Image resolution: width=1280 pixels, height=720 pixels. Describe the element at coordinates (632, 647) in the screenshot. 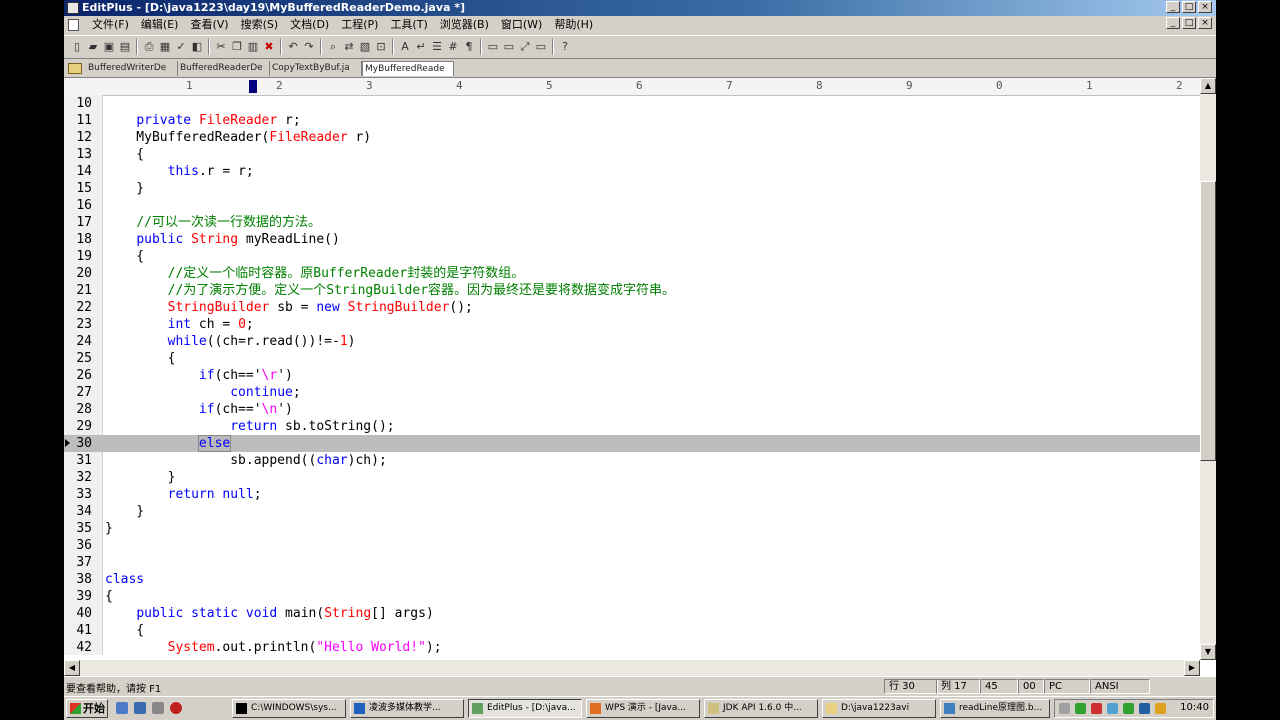

I see `code-line: 42 System.out.println("Hello World!");` at that location.